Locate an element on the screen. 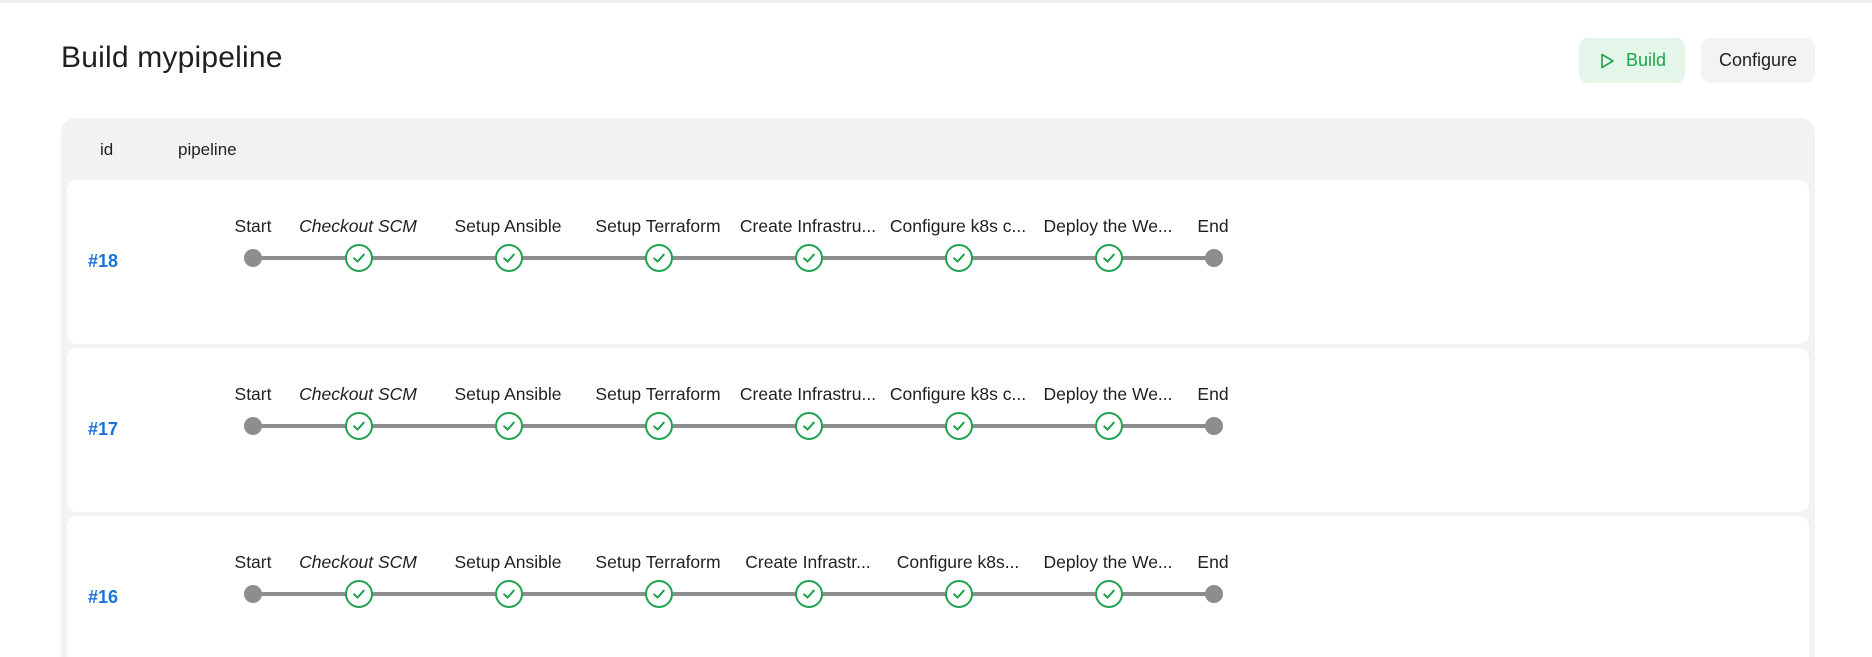  play-icon is located at coordinates (1607, 60).